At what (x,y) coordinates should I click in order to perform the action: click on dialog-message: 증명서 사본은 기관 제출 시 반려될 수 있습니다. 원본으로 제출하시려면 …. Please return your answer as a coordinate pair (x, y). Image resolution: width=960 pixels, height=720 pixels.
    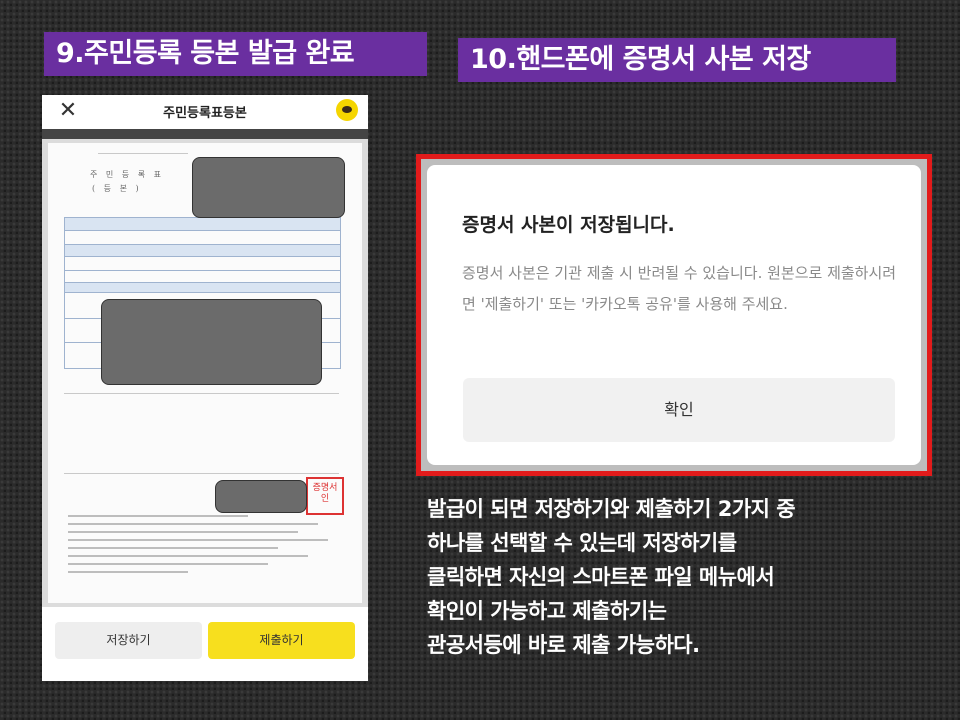
    Looking at the image, I should click on (679, 288).